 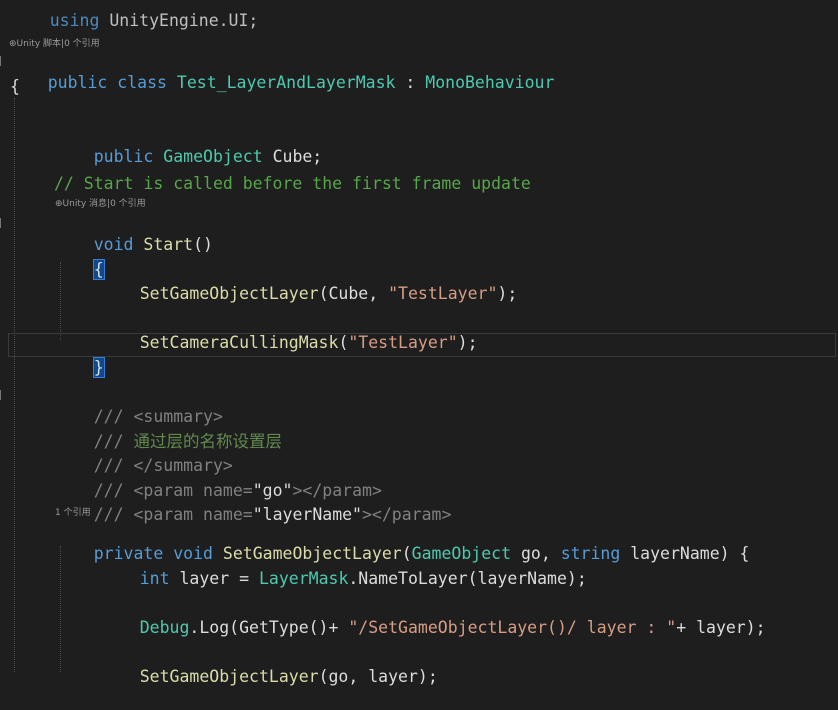 What do you see at coordinates (142, 82) in the screenshot?
I see `keyword-class: class` at bounding box center [142, 82].